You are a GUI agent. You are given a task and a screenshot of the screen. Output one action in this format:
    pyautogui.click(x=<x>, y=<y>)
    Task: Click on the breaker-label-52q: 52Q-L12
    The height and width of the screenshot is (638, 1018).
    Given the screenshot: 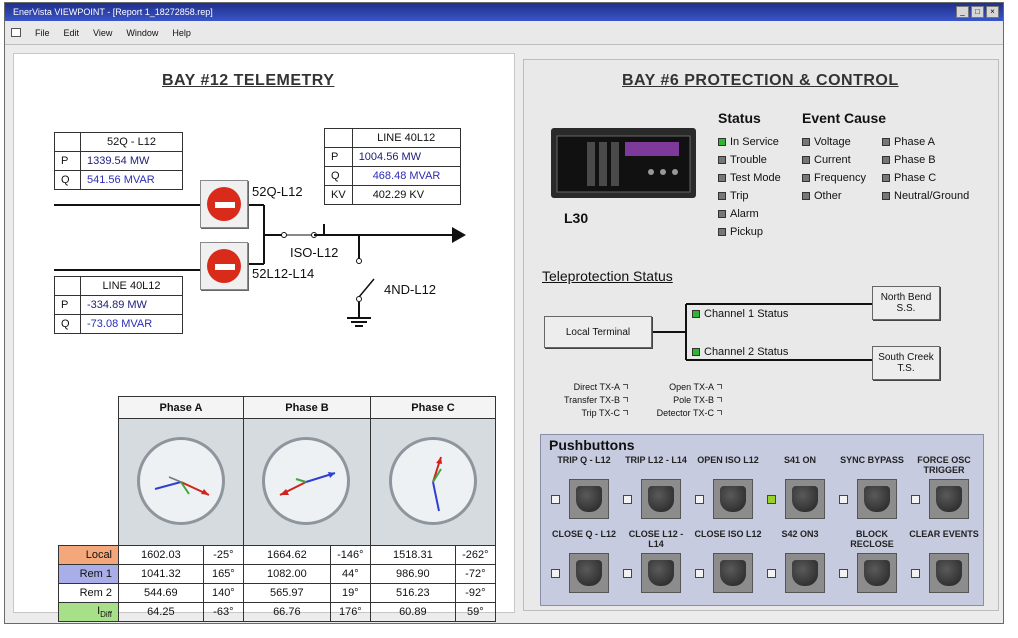 What is the action you would take?
    pyautogui.click(x=277, y=191)
    